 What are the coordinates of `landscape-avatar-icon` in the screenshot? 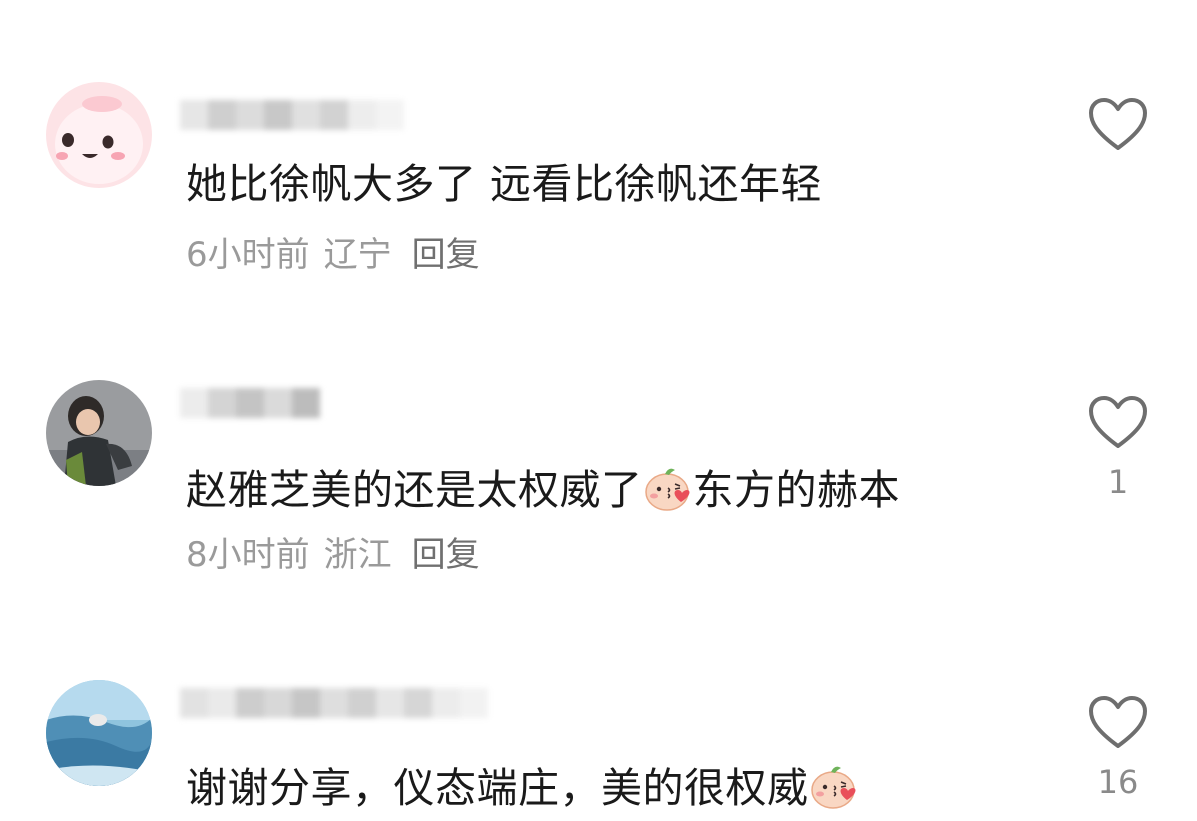 It's located at (99, 733).